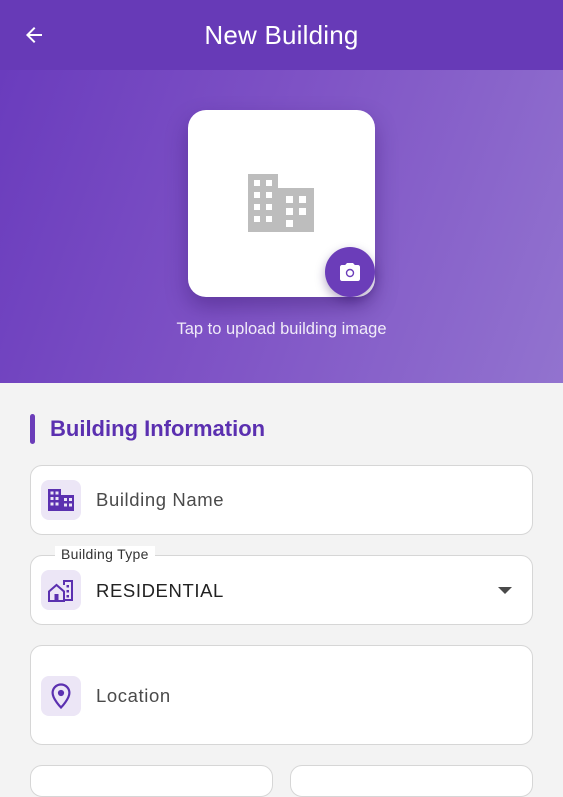 The image size is (563, 797). I want to click on upload-hint: Tap to upload building image, so click(281, 329).